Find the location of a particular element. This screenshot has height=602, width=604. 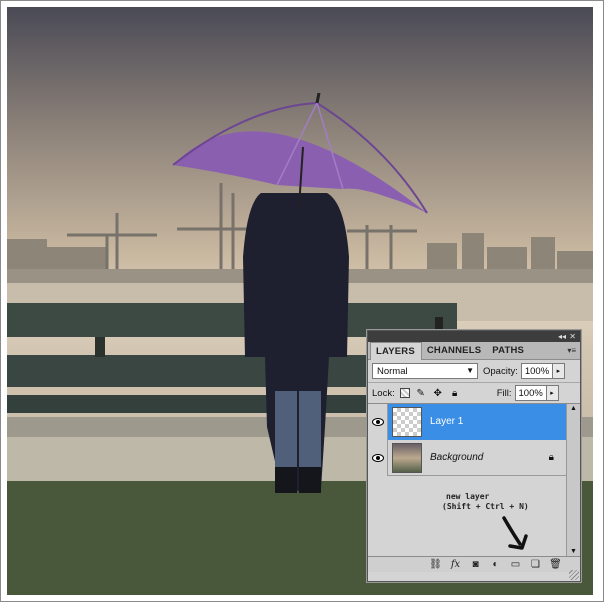

tab-paths: PATHS is located at coordinates (508, 350).